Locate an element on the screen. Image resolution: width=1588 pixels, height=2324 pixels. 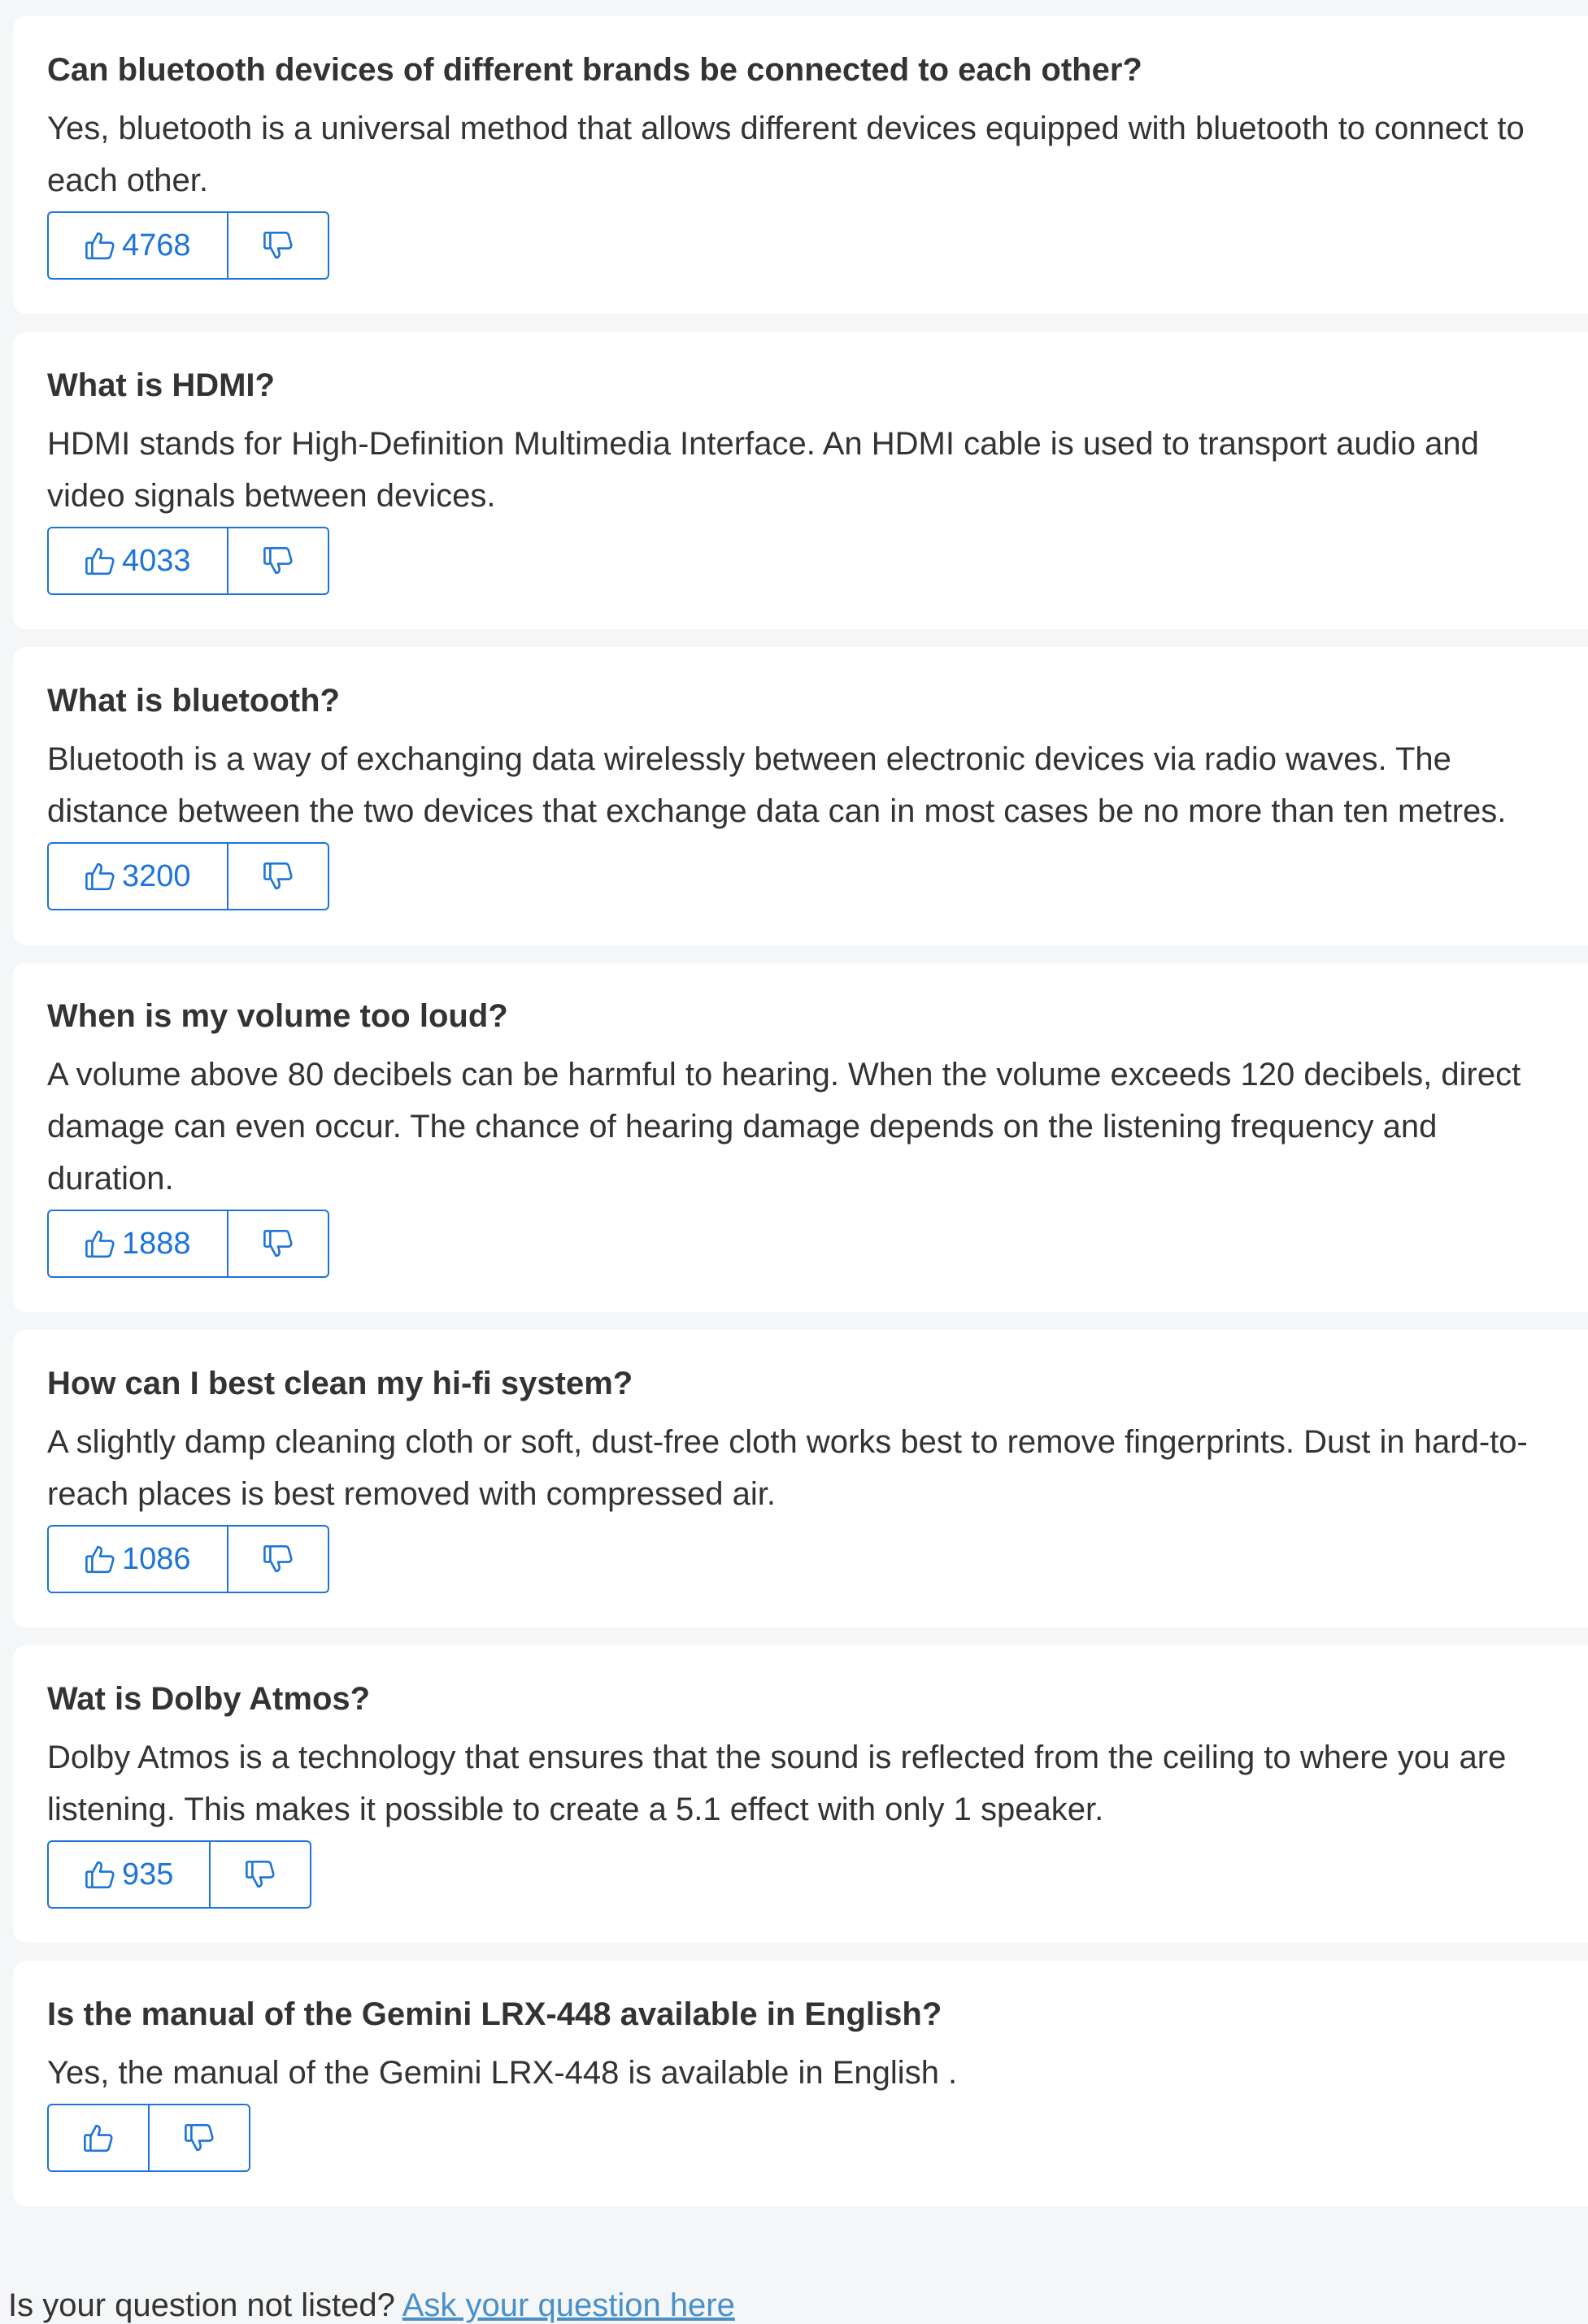
ask-question-link: Ask your question here is located at coordinates (568, 2305).